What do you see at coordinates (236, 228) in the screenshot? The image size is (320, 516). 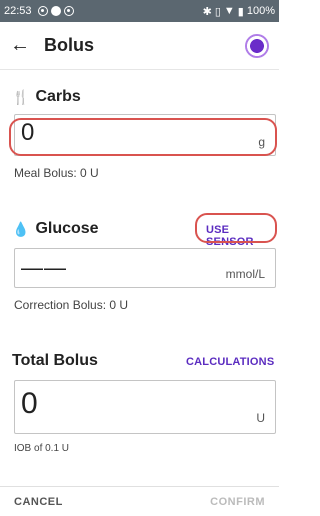 I see `use-sensor-highlight` at bounding box center [236, 228].